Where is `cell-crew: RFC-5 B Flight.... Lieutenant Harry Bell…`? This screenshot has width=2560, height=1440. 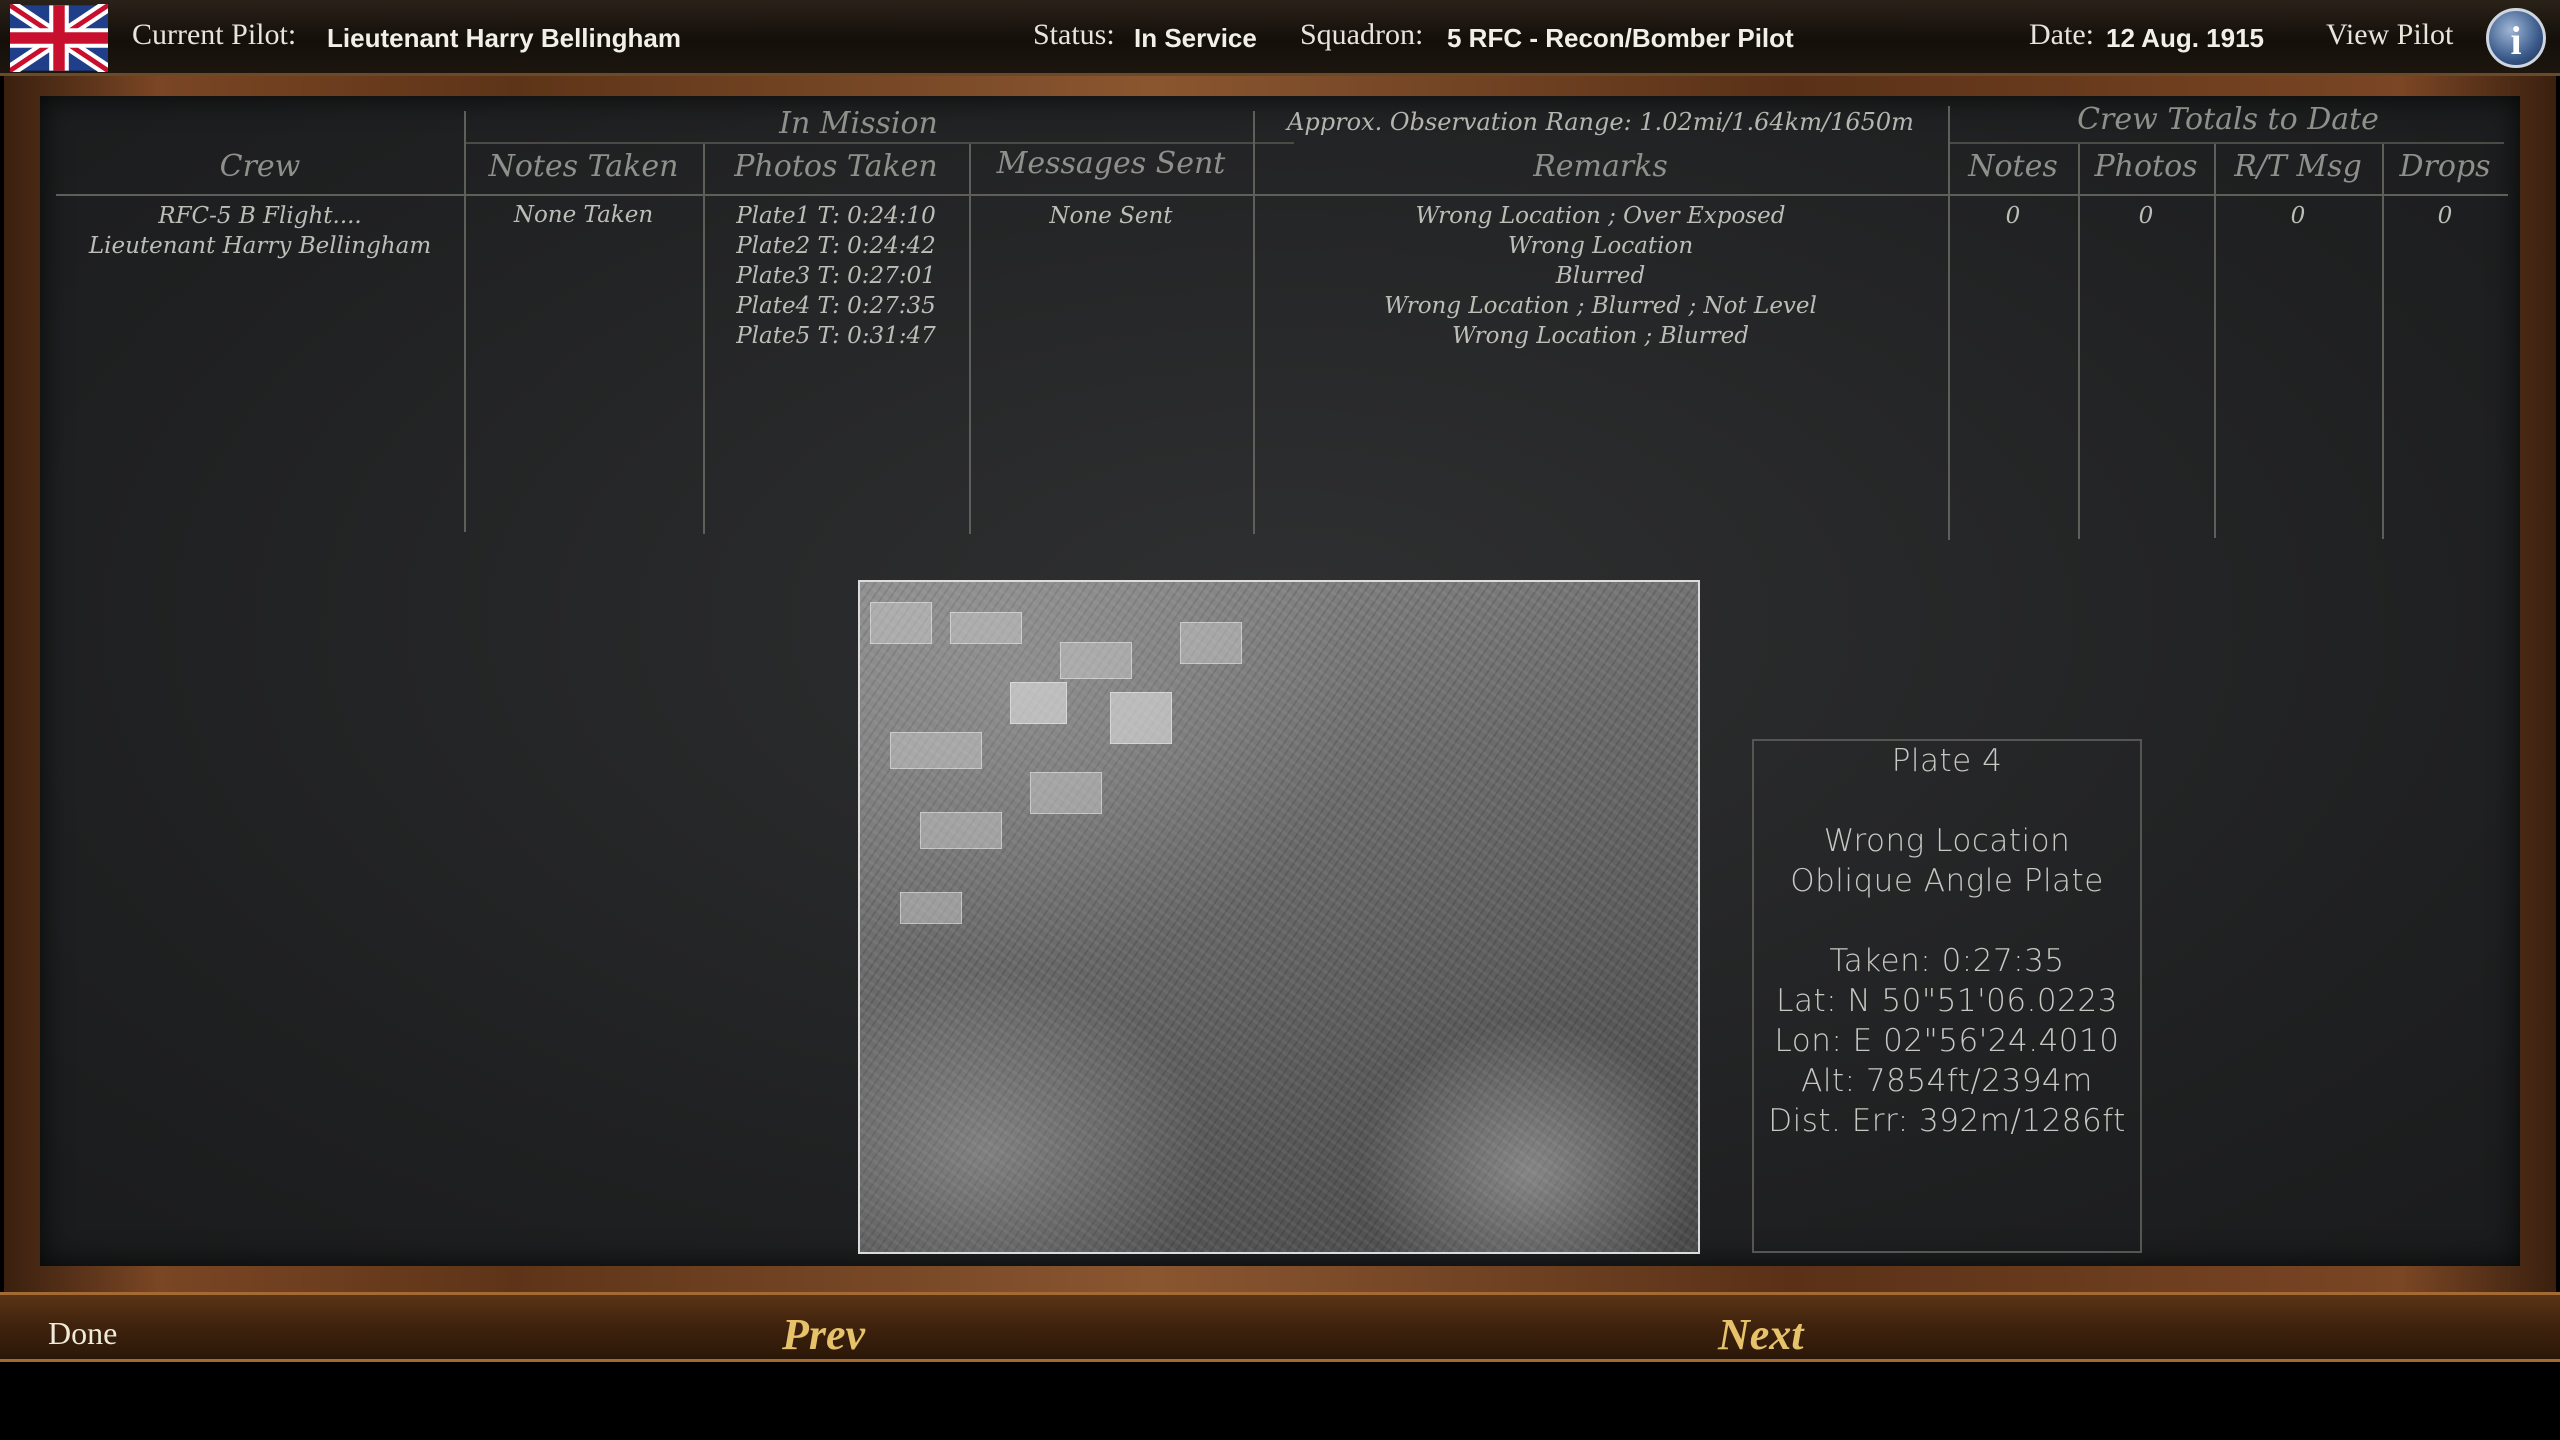
cell-crew: RFC-5 B Flight.... Lieutenant Harry Bell… is located at coordinates (260, 231).